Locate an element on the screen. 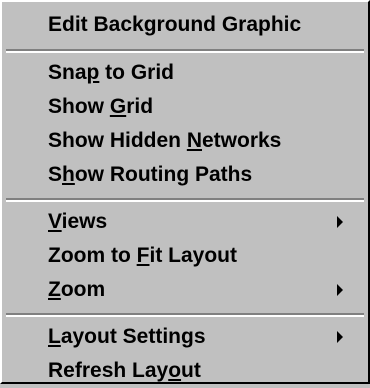 Image resolution: width=370 pixels, height=388 pixels. label-text: ayout Settings is located at coordinates (133, 336).